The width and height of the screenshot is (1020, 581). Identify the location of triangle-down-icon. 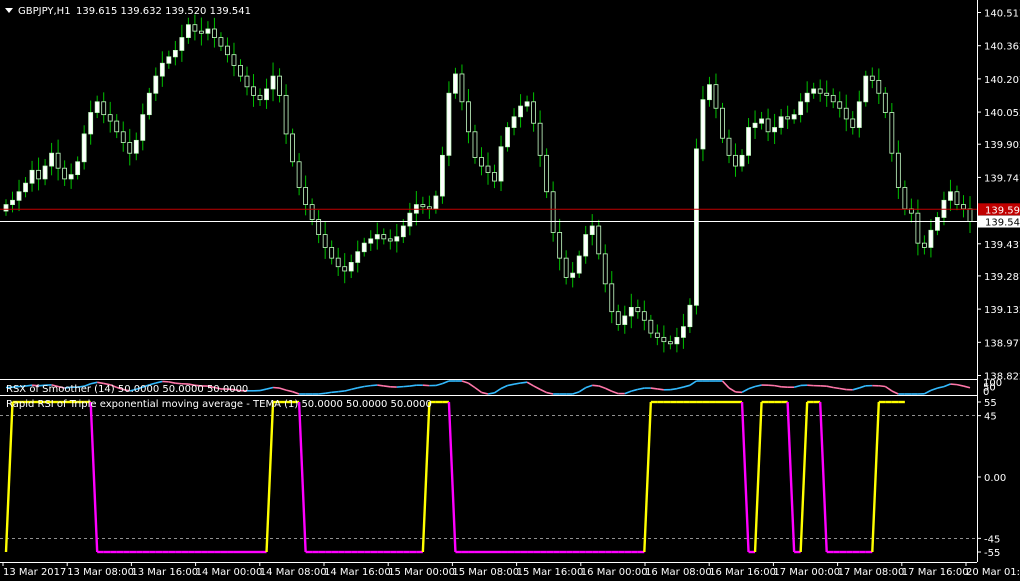
(9, 10).